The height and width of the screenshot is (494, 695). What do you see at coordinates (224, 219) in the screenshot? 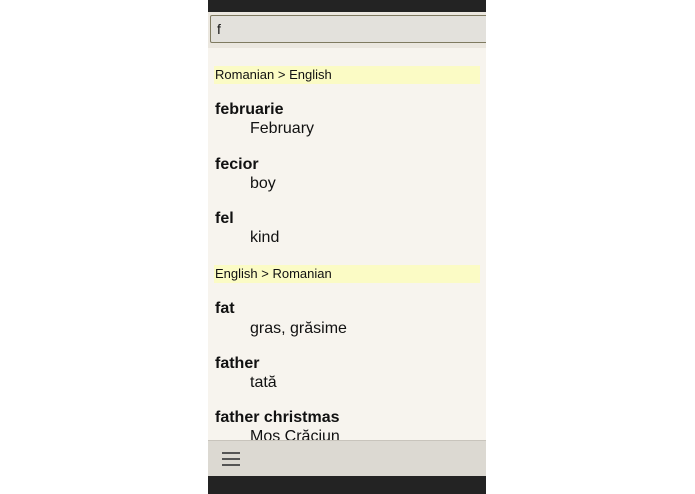
I see `entry-word: fel` at bounding box center [224, 219].